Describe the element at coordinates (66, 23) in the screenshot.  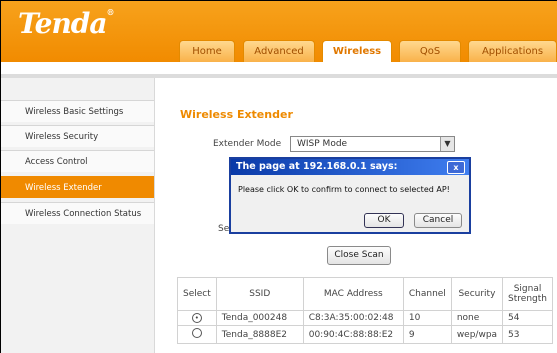
I see `tenda-logo: Tenda®` at that location.